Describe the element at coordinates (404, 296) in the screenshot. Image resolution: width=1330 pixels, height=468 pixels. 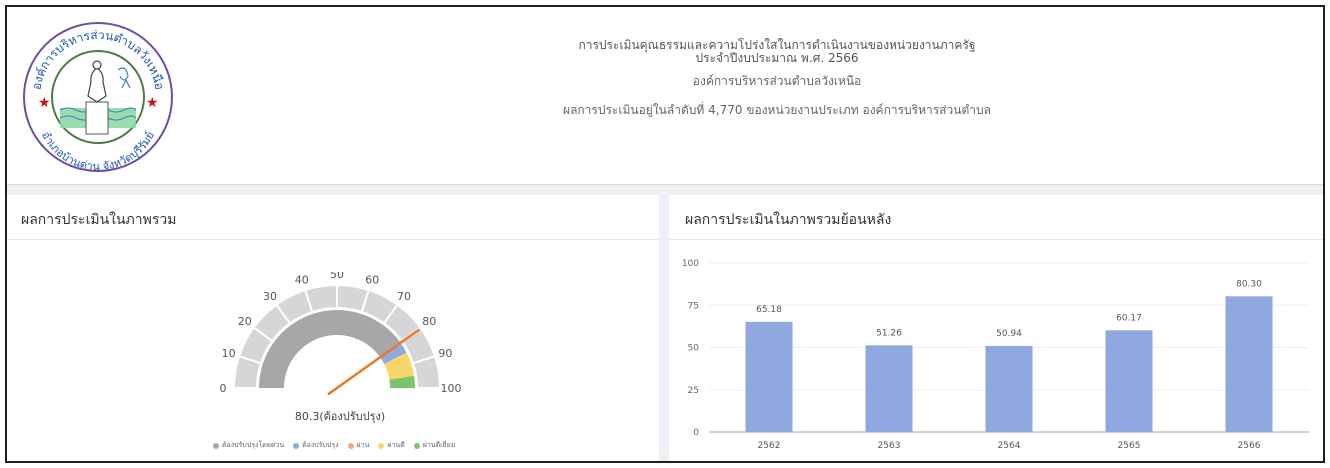
I see `gauge-tick-label: 70` at that location.